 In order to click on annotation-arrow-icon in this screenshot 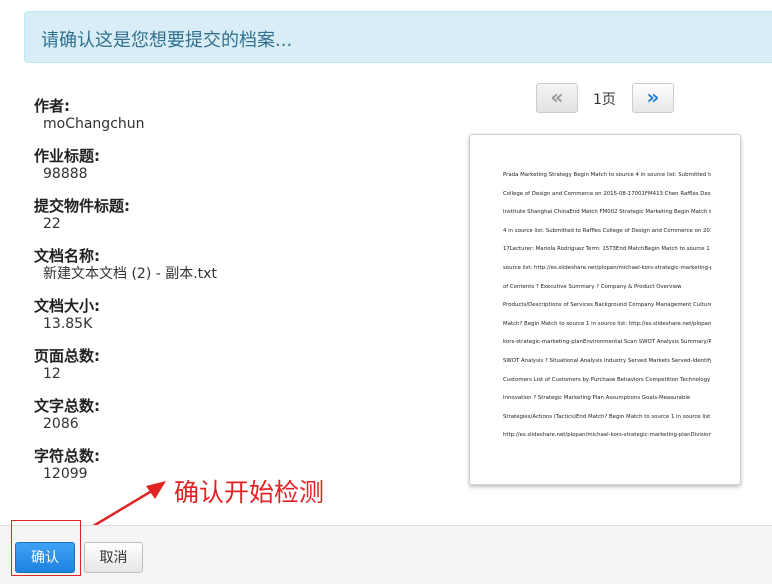, I will do `click(127, 505)`.